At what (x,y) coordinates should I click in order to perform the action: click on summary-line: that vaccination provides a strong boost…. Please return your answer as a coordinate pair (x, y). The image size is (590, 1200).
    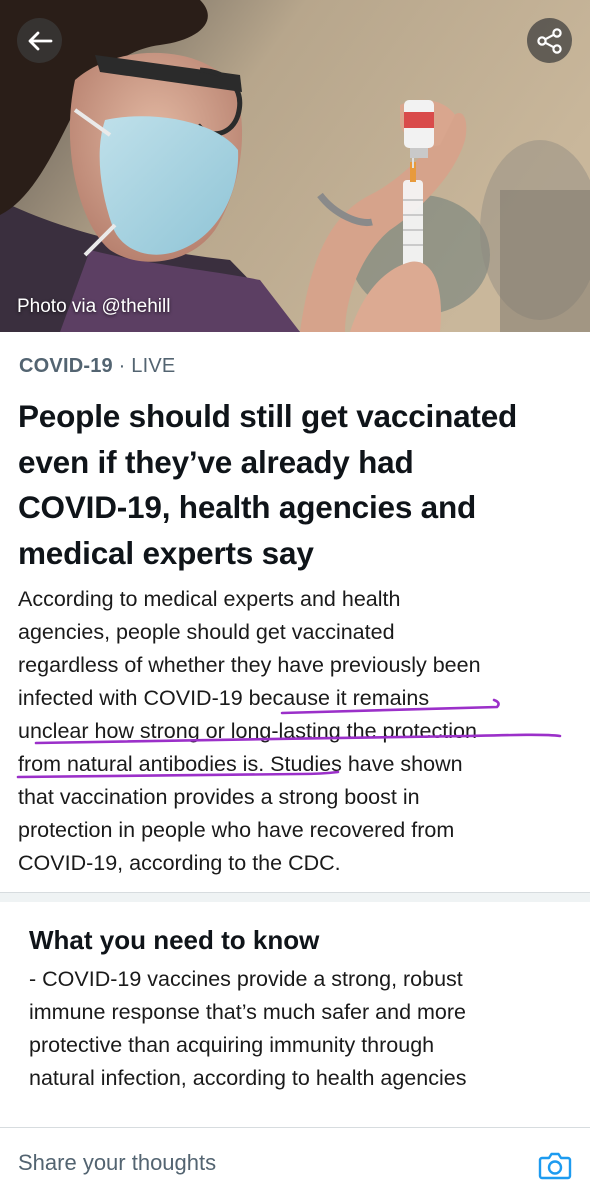
    Looking at the image, I should click on (219, 797).